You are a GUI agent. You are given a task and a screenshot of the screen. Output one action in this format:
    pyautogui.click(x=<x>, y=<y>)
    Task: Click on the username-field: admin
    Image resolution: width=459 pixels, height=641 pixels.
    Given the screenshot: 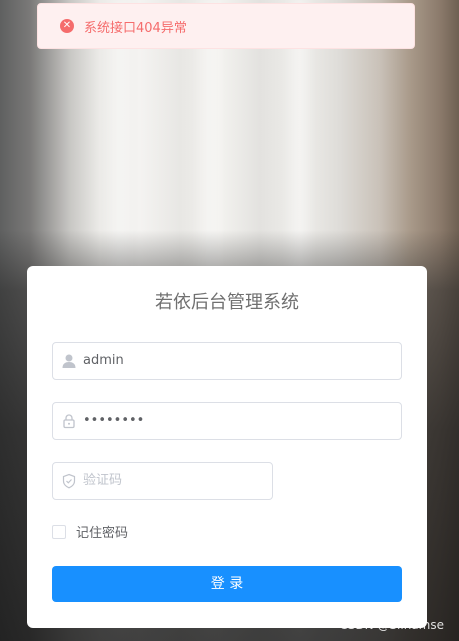 What is the action you would take?
    pyautogui.click(x=227, y=361)
    